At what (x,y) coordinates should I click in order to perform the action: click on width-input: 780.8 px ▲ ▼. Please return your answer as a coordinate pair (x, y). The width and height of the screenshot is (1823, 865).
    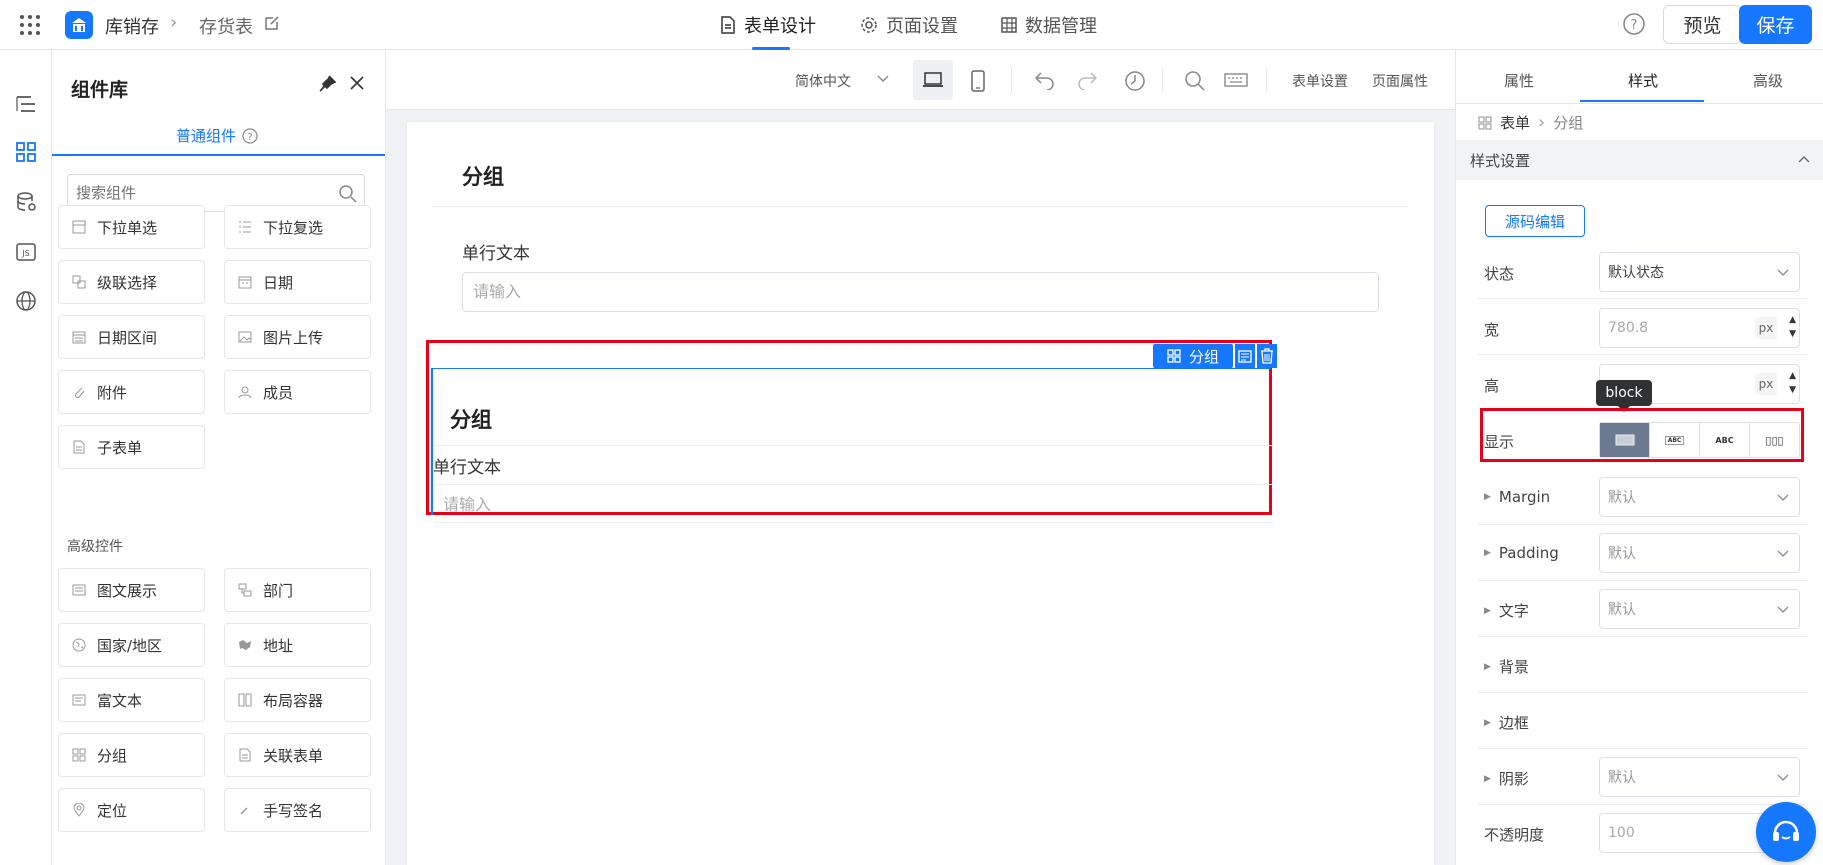
    Looking at the image, I should click on (1699, 328).